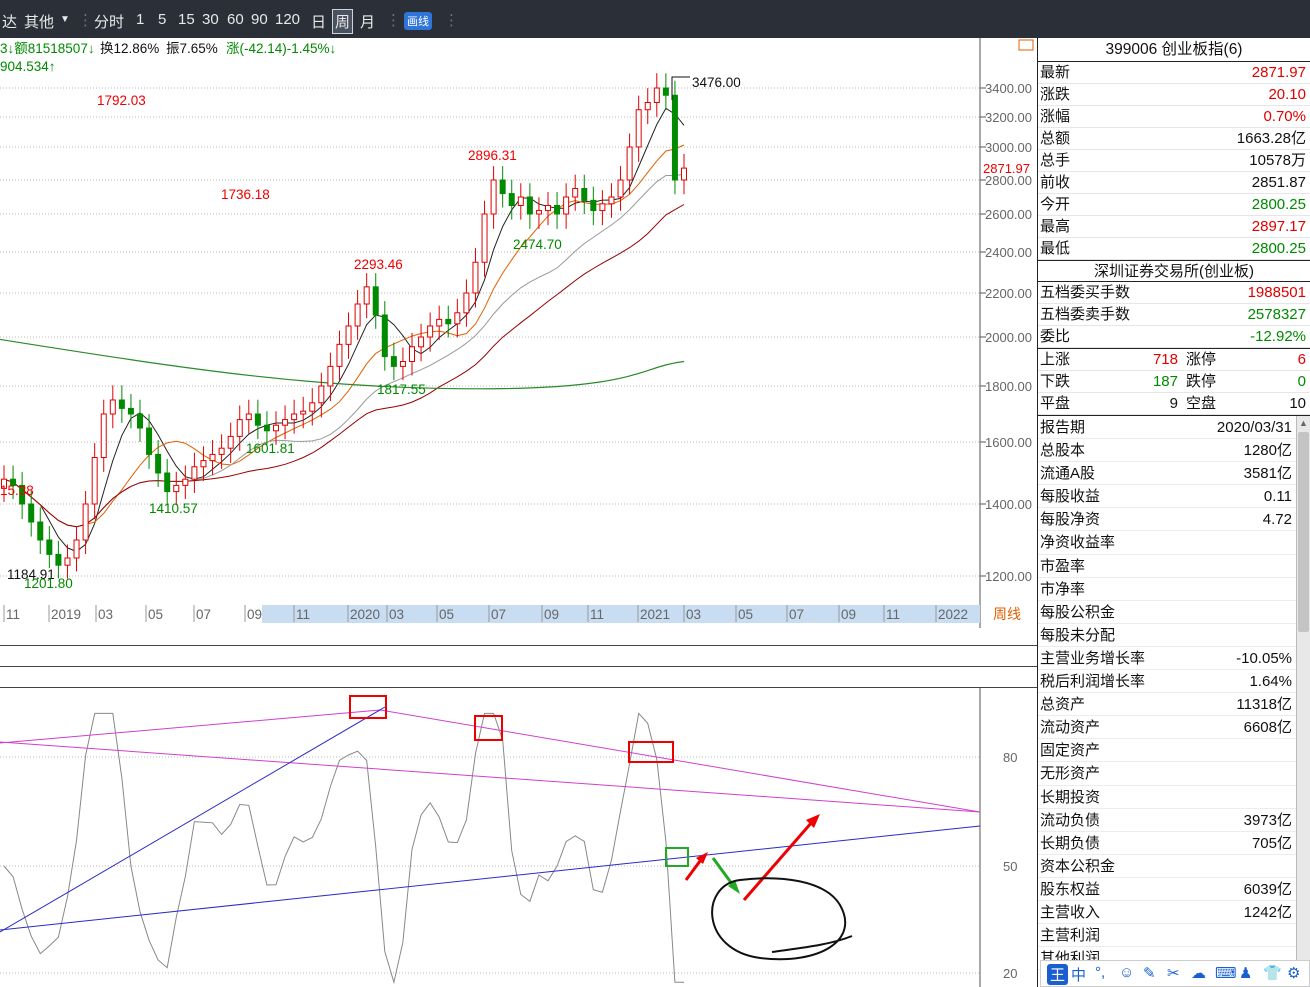 This screenshot has width=1310, height=987. I want to click on scissors-icon: ✂, so click(1173, 973).